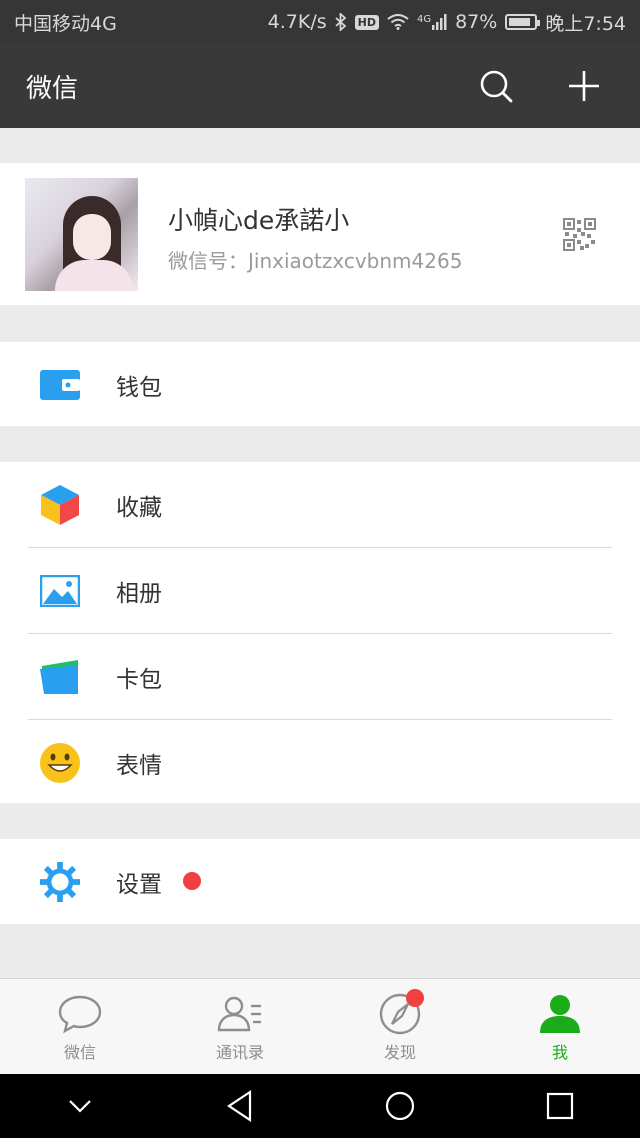  I want to click on back-icon, so click(239, 1106).